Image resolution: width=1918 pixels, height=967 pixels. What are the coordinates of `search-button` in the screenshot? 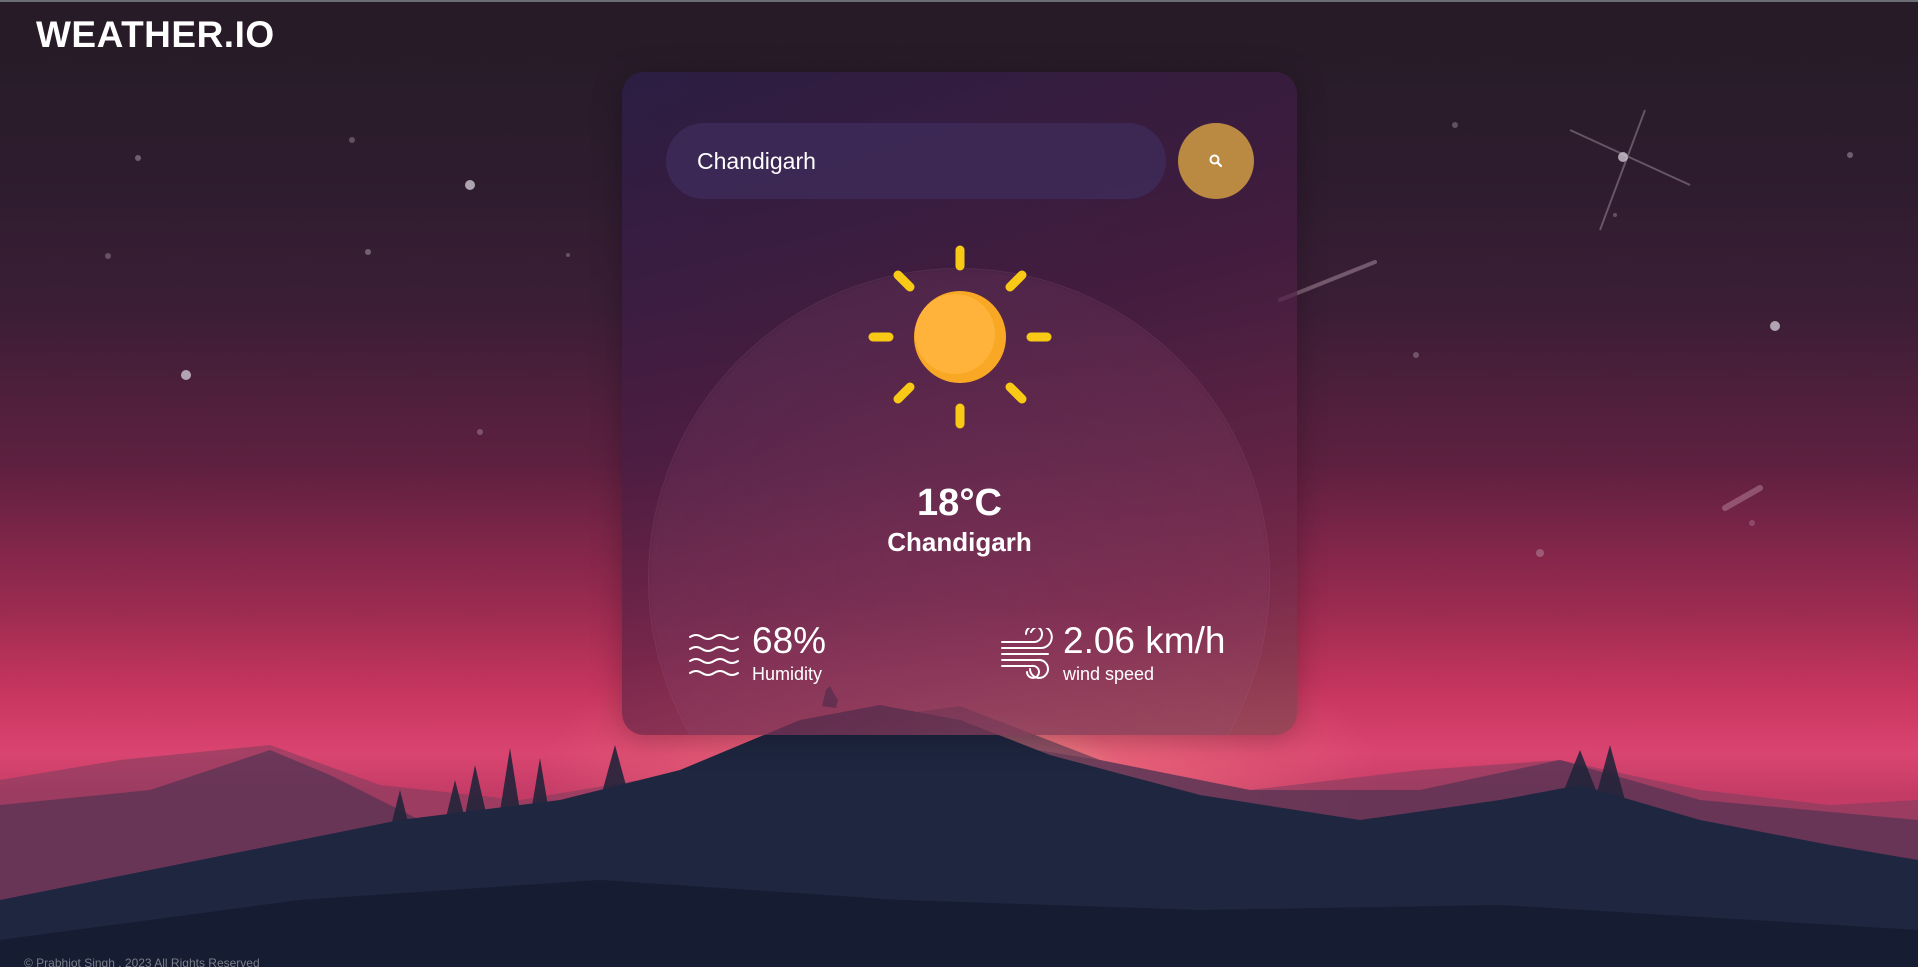 It's located at (1216, 161).